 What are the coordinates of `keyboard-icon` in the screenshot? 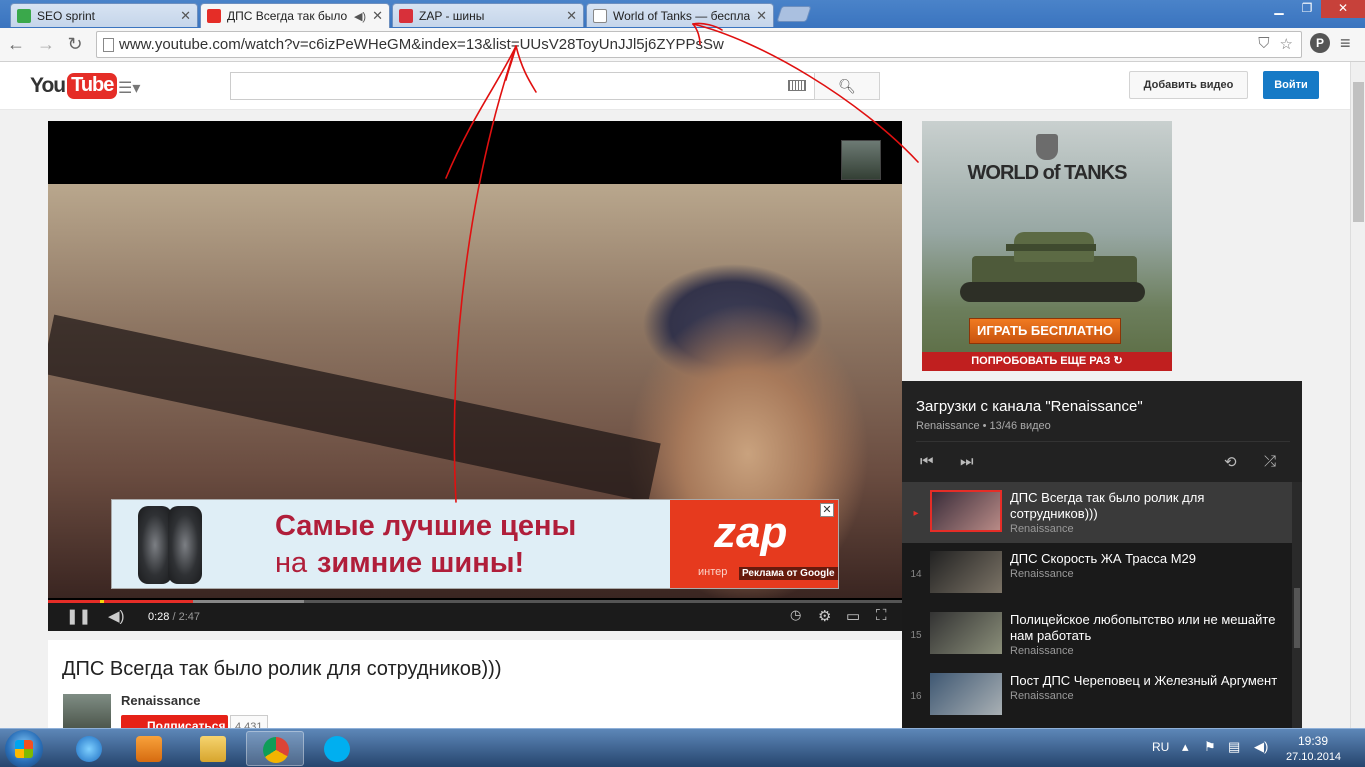 It's located at (797, 85).